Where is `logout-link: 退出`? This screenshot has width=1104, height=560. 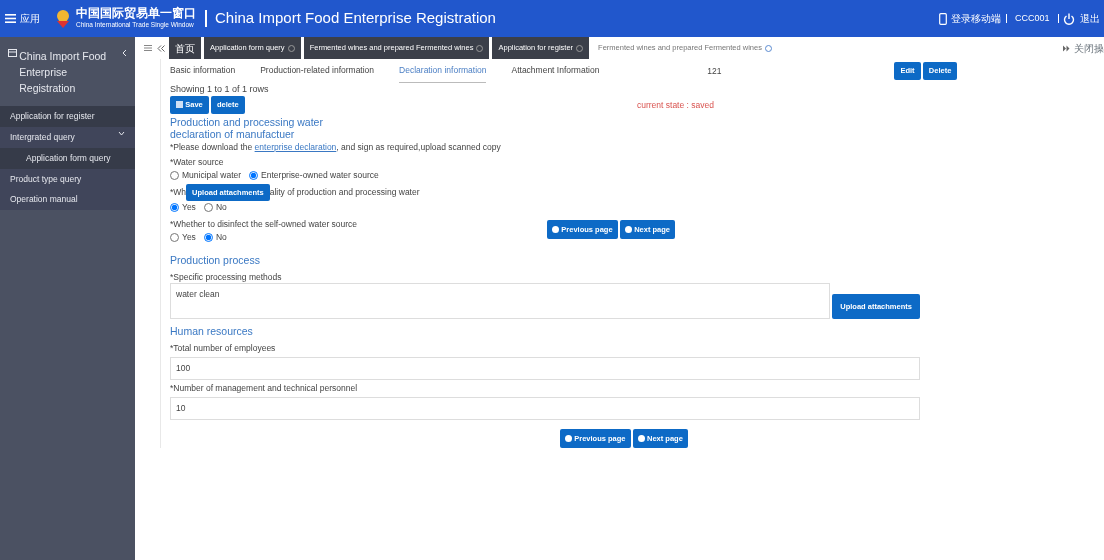 logout-link: 退出 is located at coordinates (1089, 18).